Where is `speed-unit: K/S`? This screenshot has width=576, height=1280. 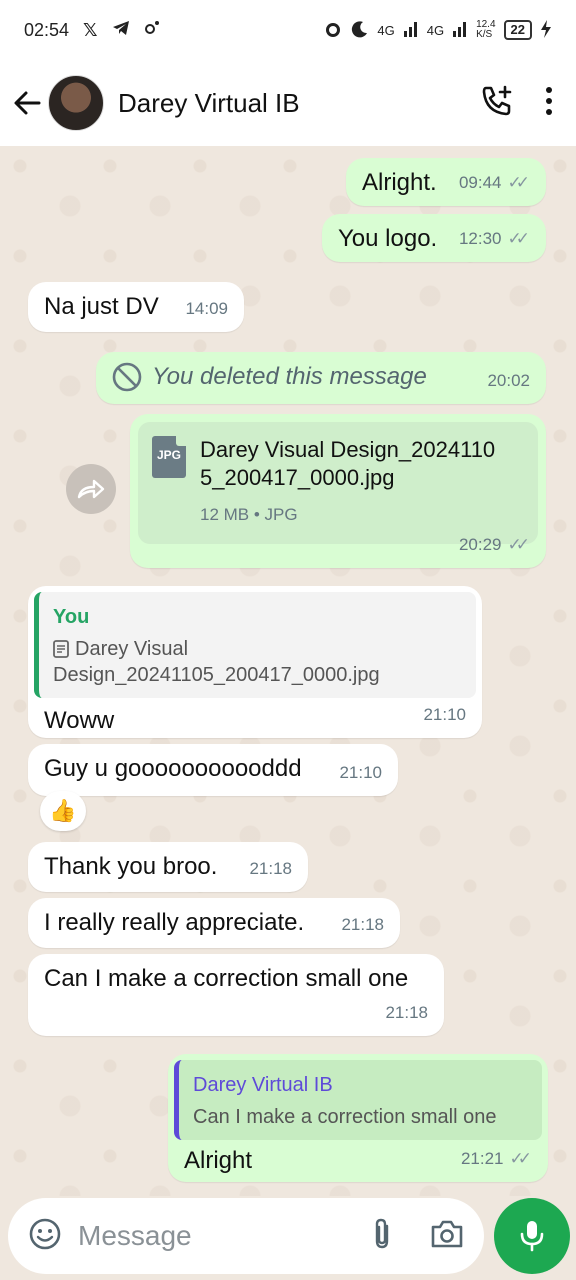 speed-unit: K/S is located at coordinates (484, 34).